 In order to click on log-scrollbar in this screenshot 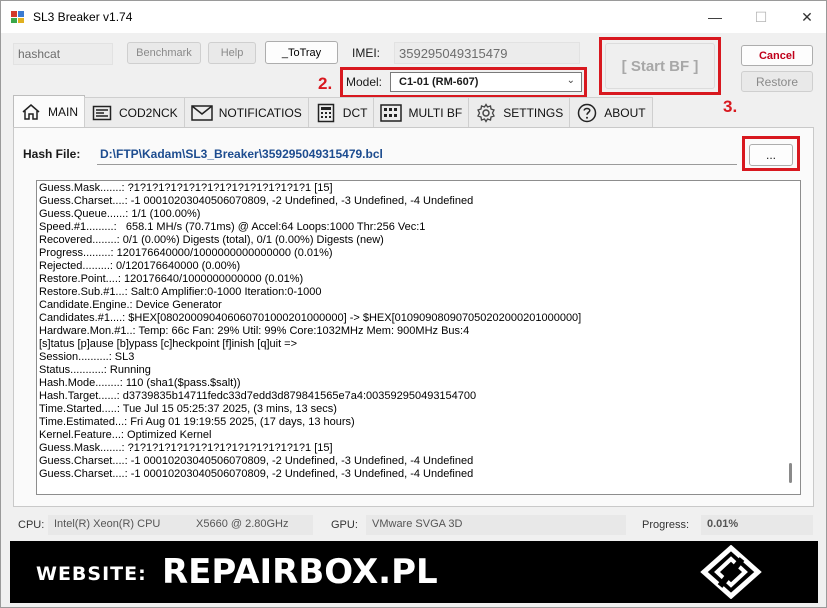, I will do `click(790, 473)`.